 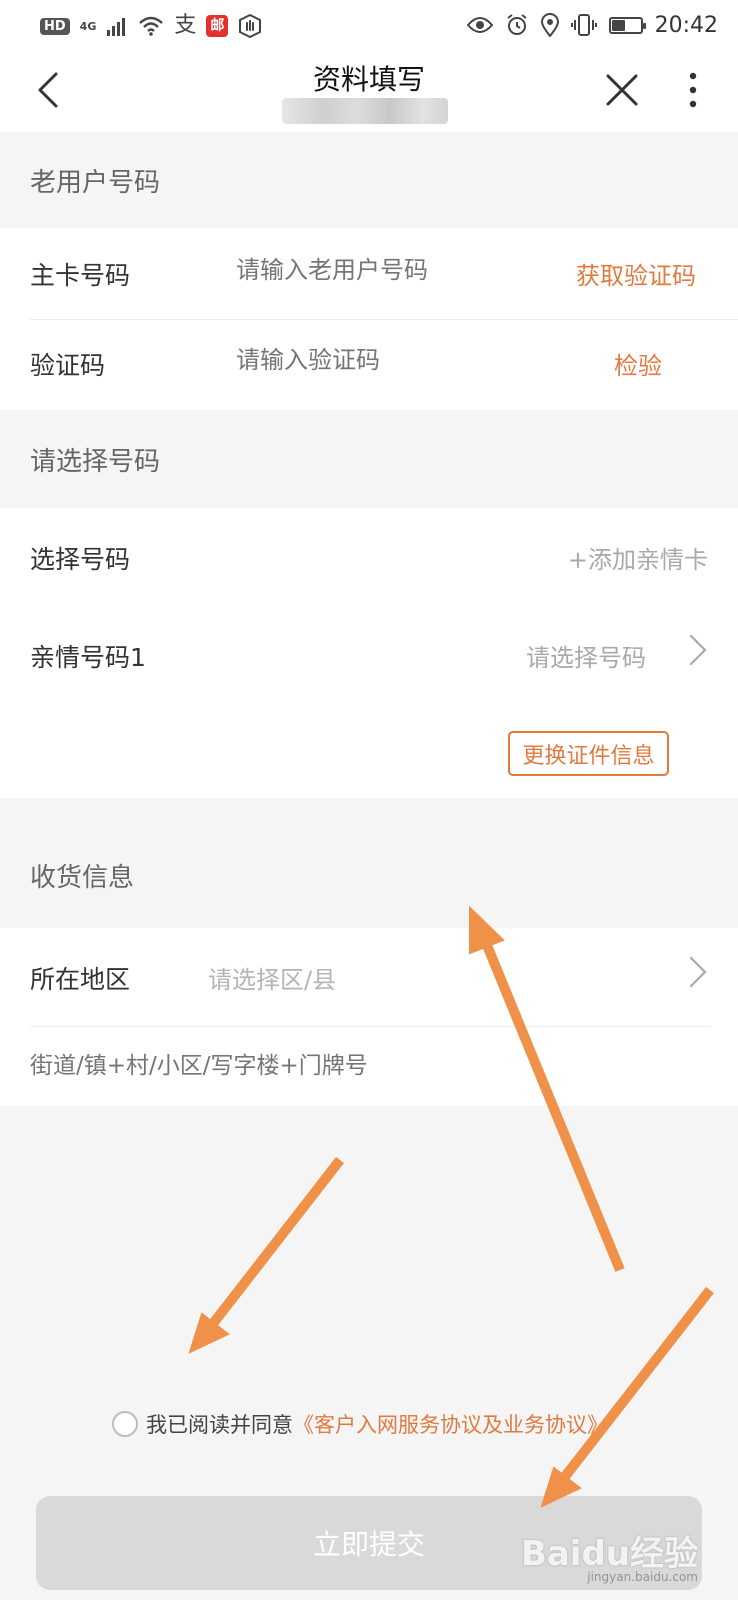 I want to click on change-id-button: 更换证件信息, so click(x=588, y=753).